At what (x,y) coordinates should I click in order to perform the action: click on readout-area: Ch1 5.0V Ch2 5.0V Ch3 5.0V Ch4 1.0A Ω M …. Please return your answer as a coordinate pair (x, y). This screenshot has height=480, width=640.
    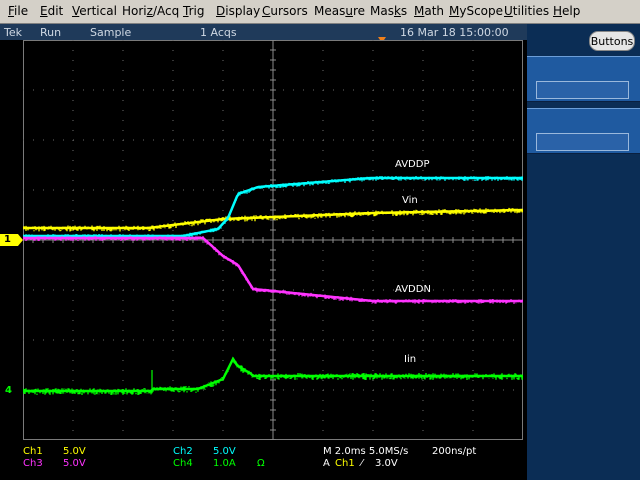
    Looking at the image, I should click on (263, 460).